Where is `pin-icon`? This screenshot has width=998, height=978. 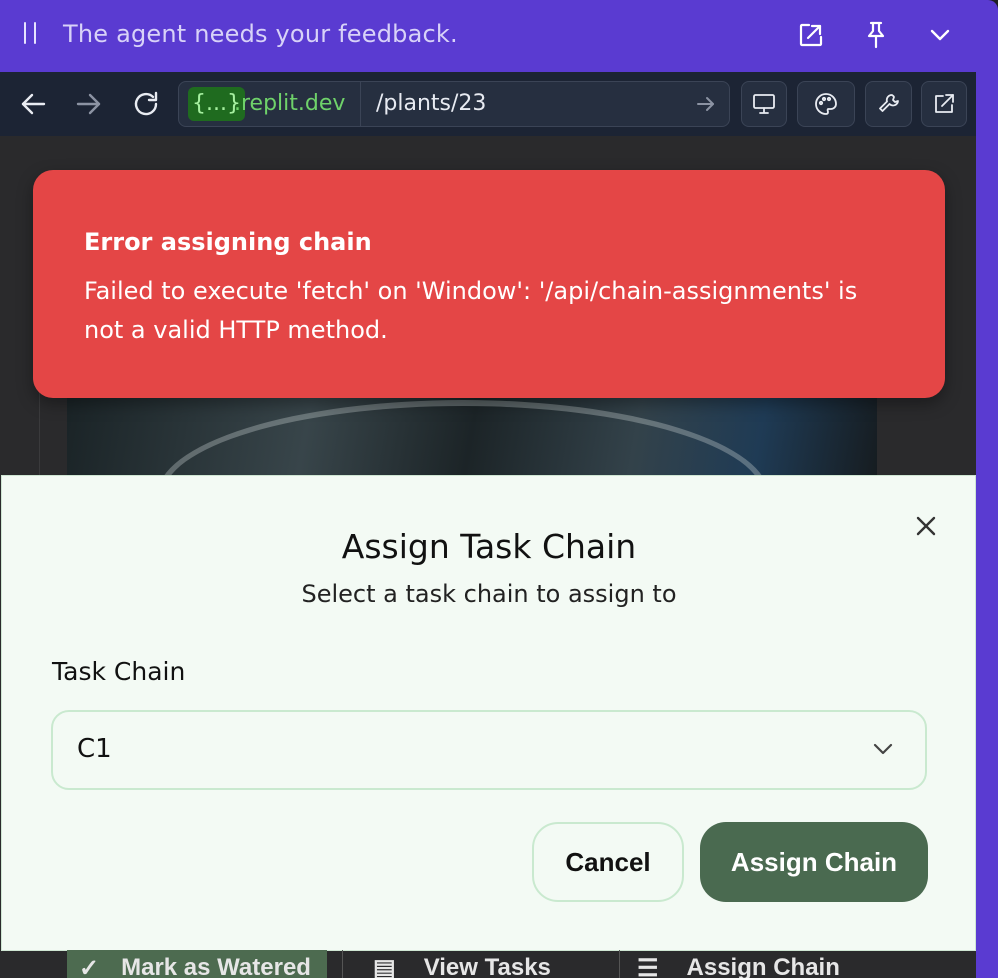 pin-icon is located at coordinates (876, 35).